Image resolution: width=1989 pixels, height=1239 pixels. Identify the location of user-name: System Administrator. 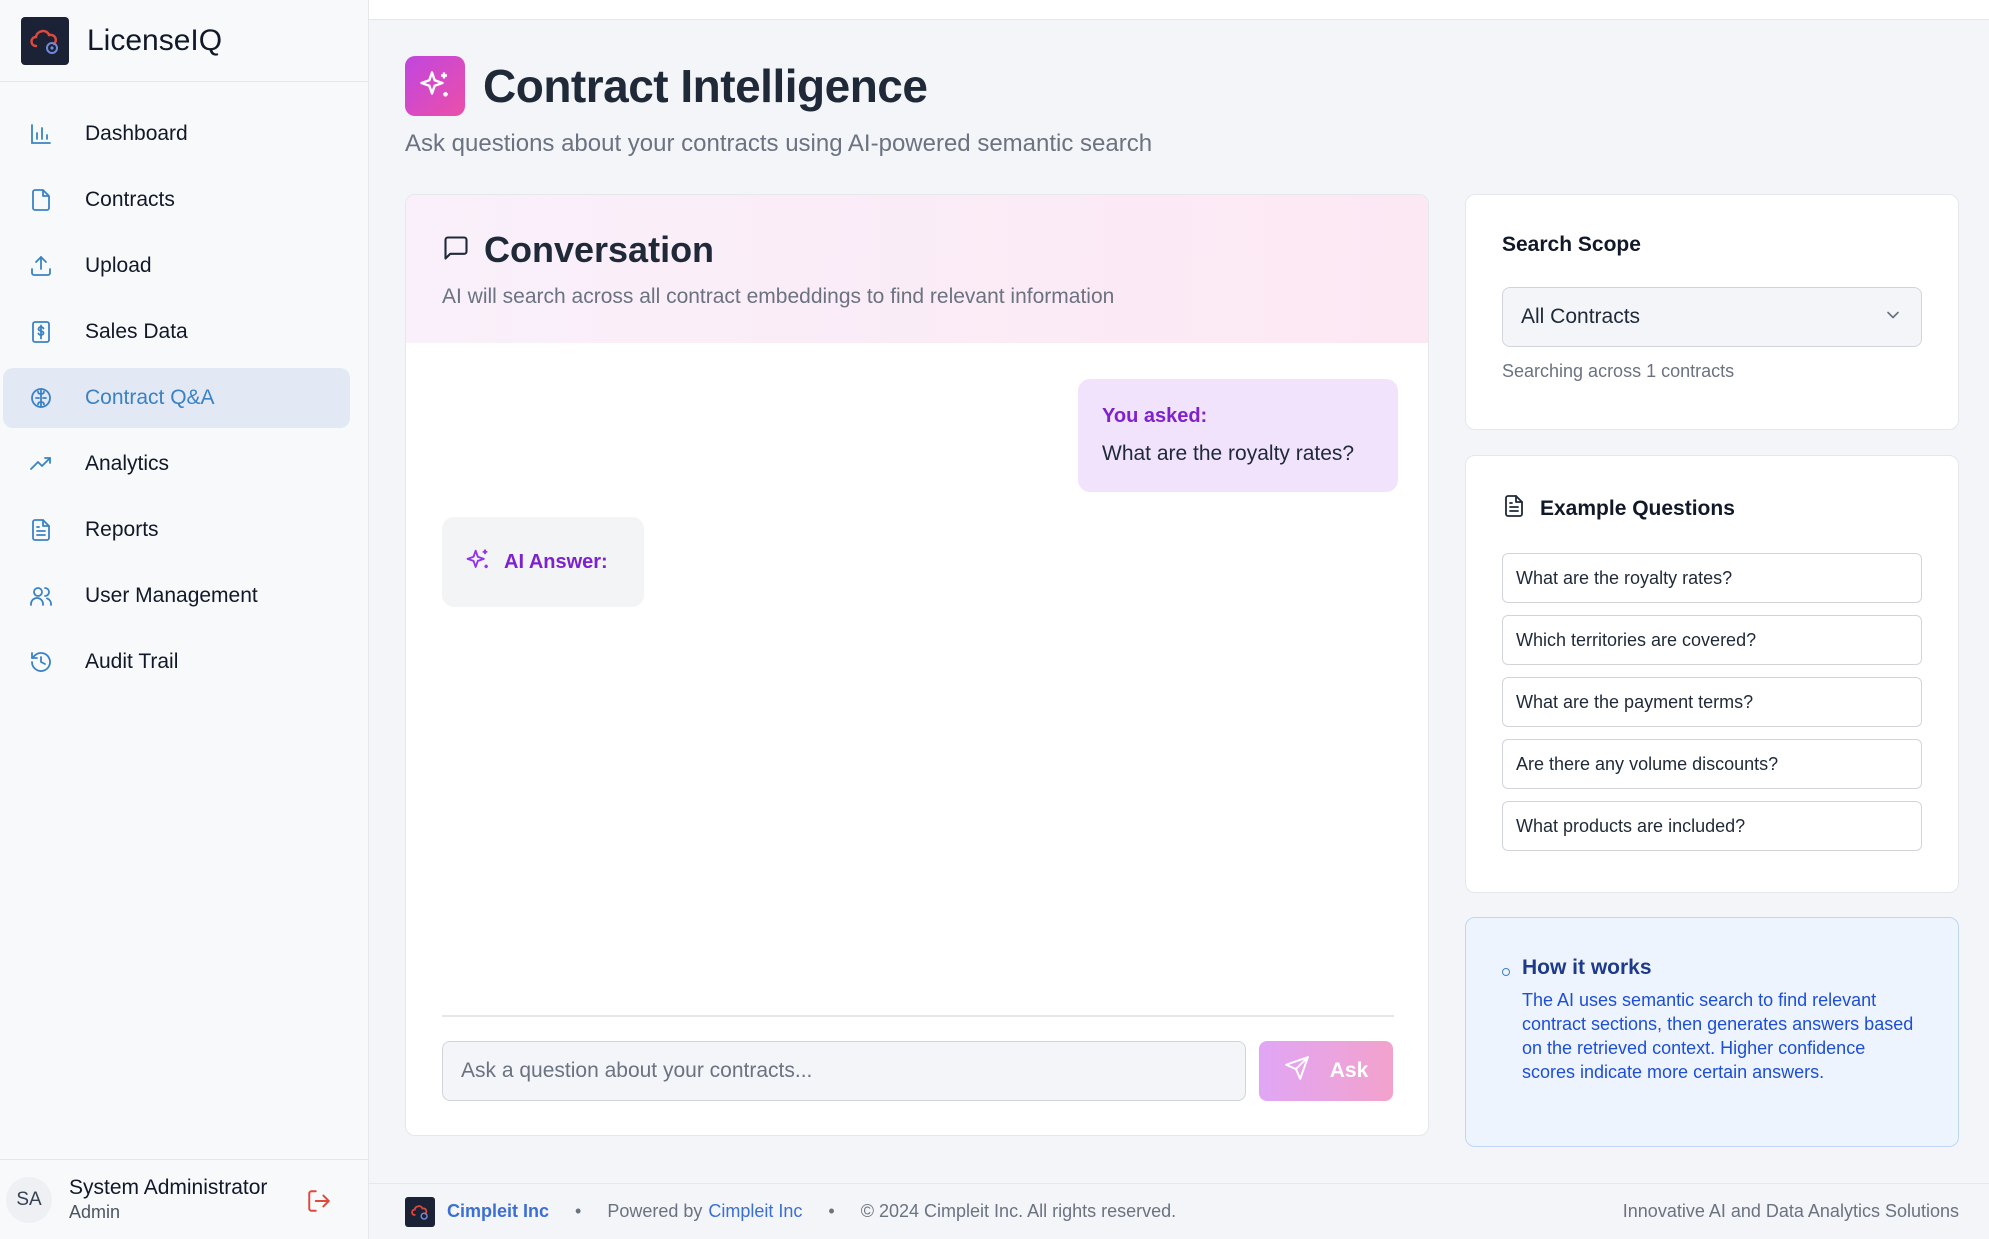
(168, 1187).